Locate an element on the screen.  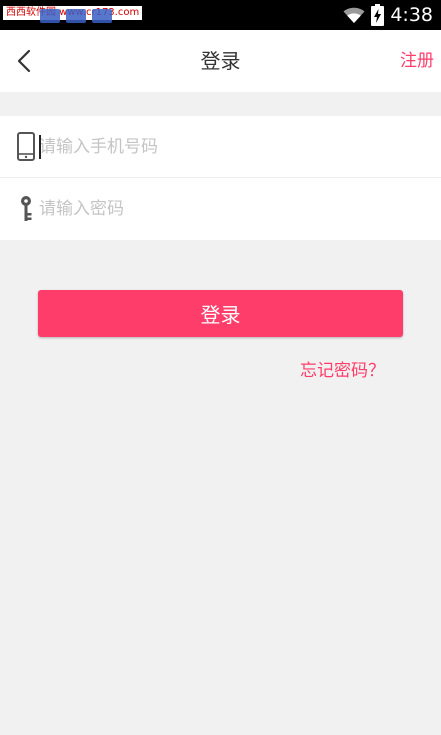
battery-charging-icon is located at coordinates (378, 15).